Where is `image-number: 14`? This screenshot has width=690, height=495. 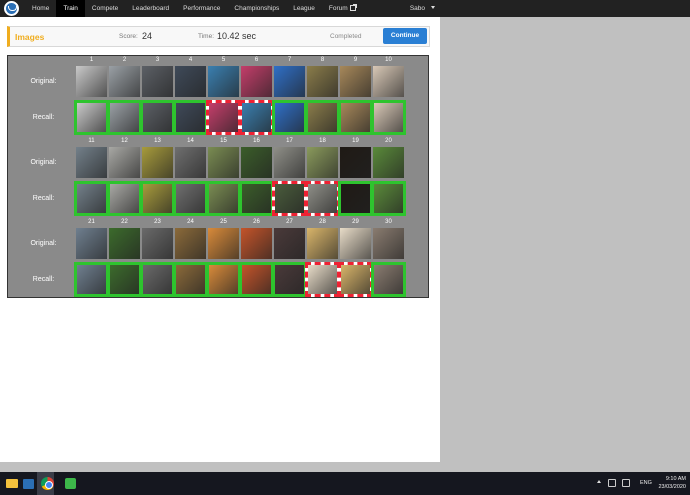
image-number: 14 is located at coordinates (190, 141).